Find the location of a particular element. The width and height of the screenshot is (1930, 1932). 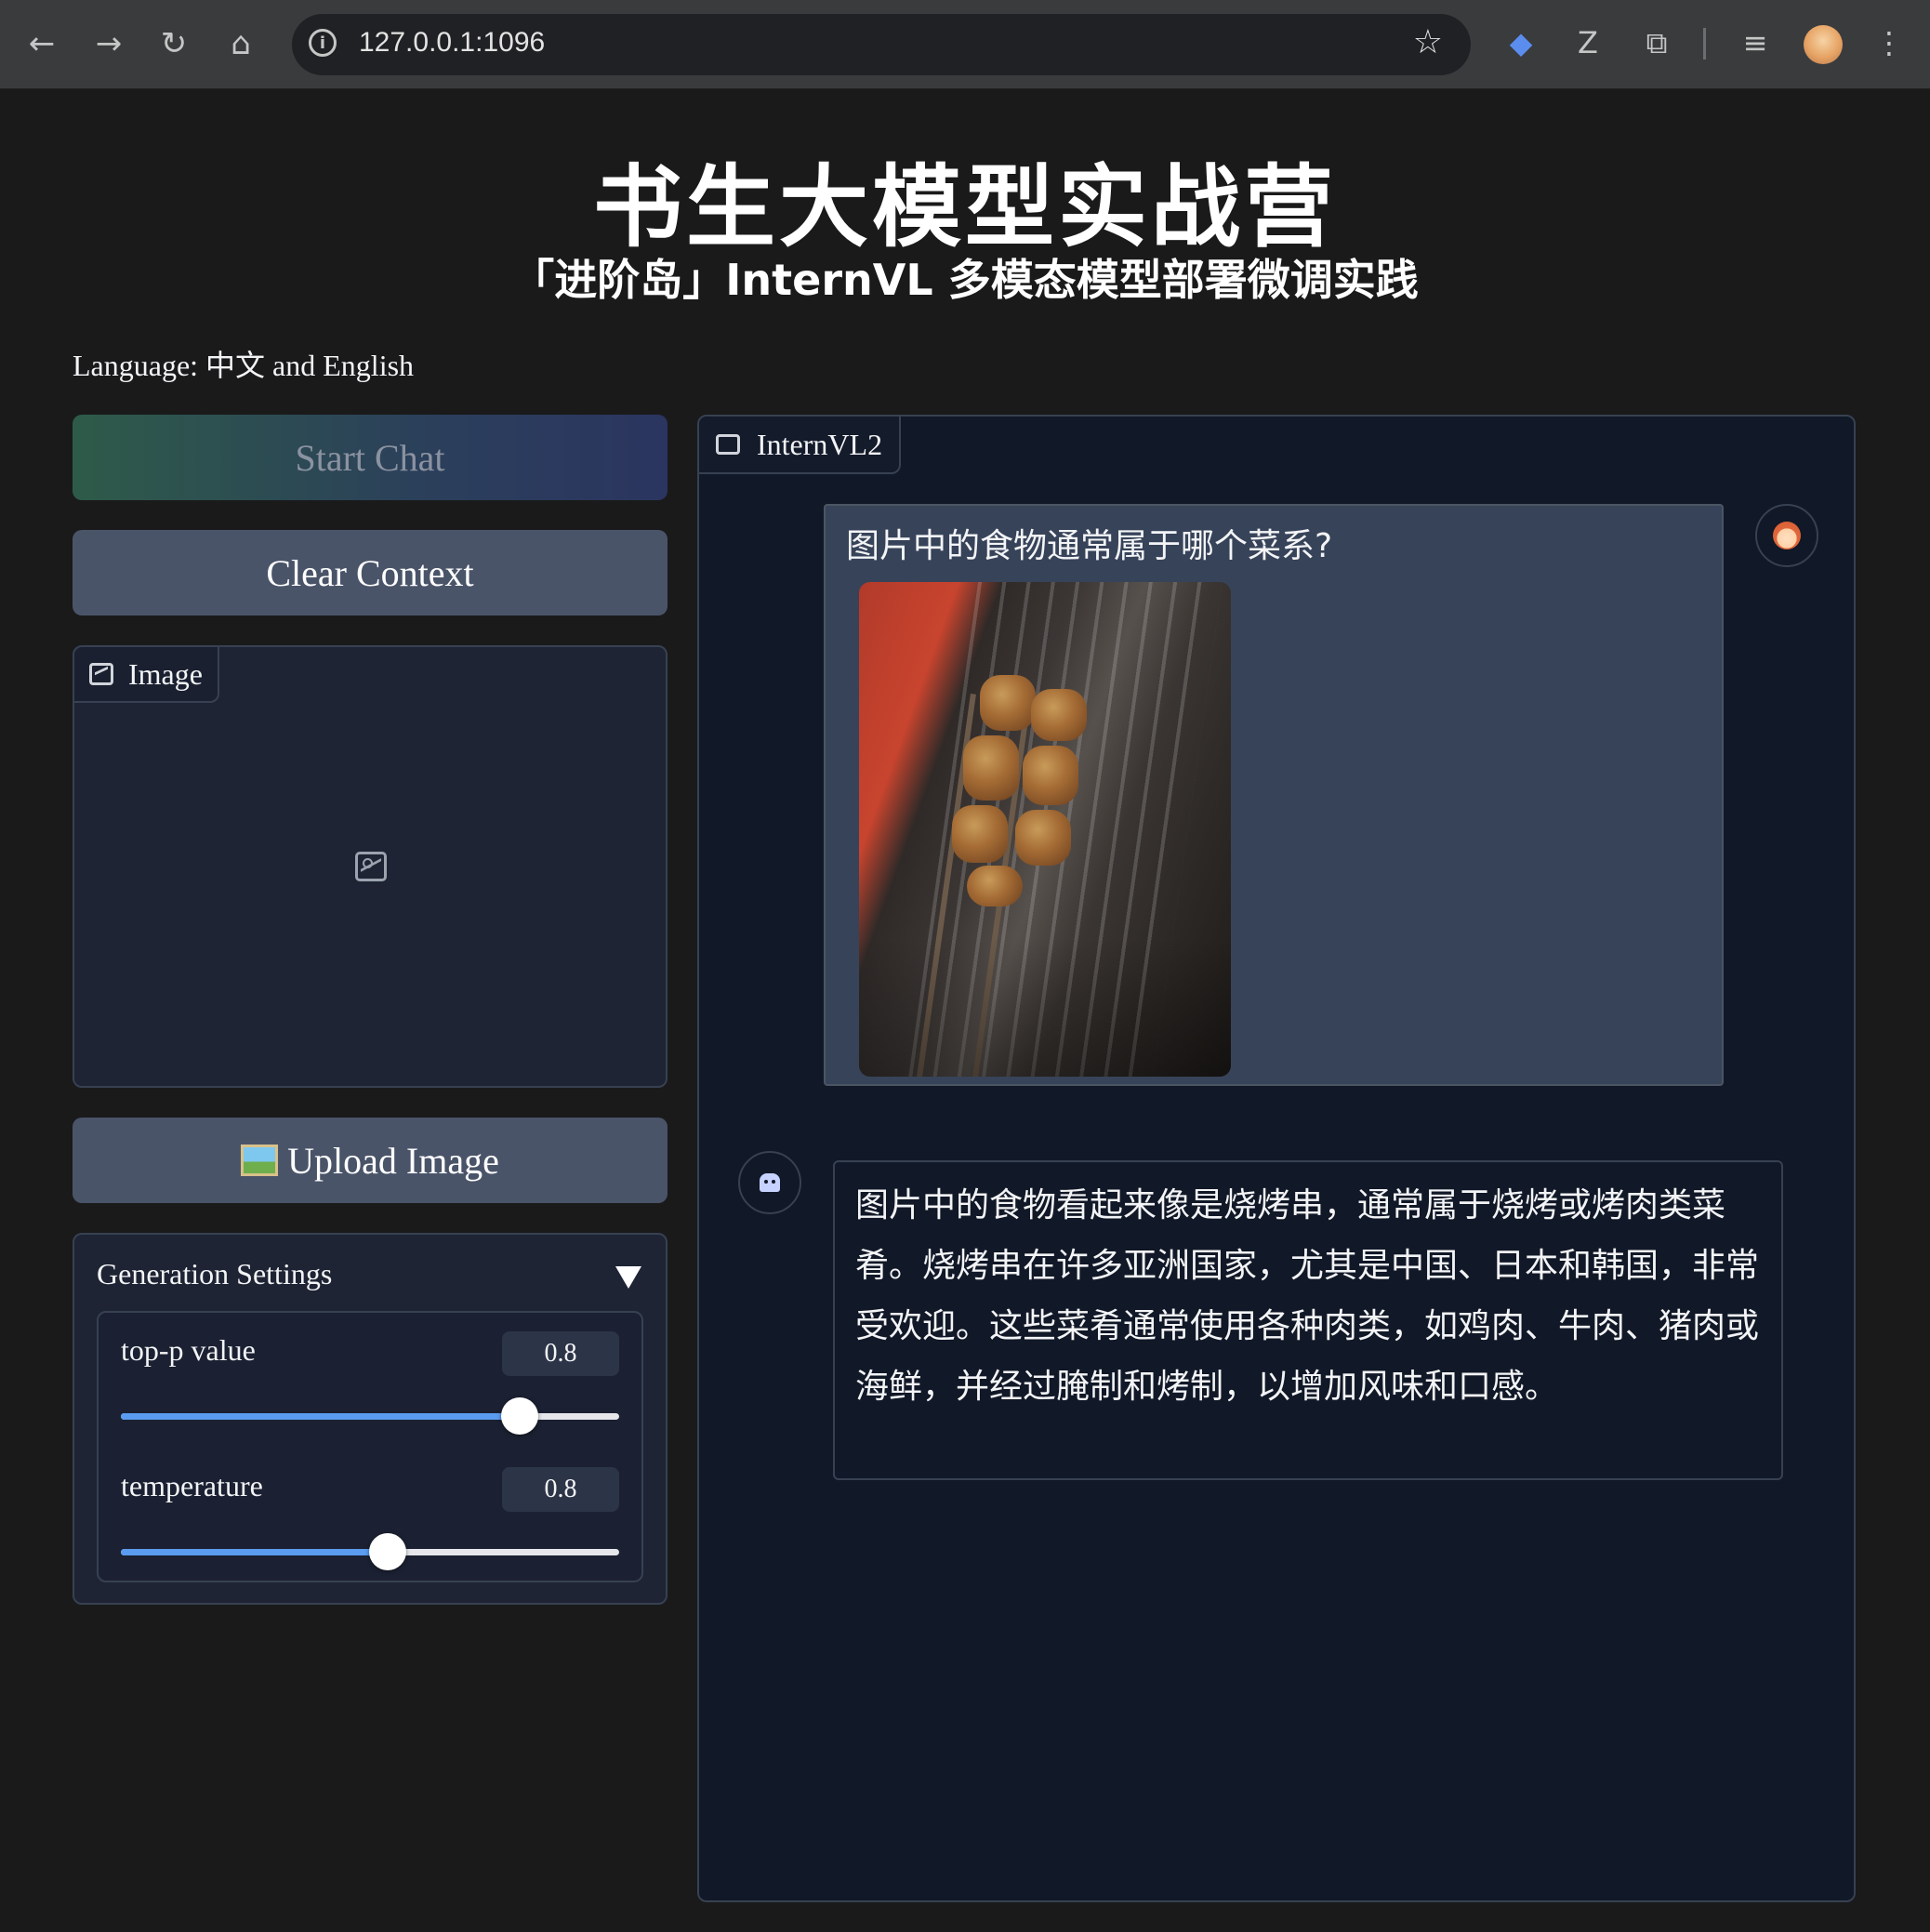

chat-bubble-icon is located at coordinates (728, 444).